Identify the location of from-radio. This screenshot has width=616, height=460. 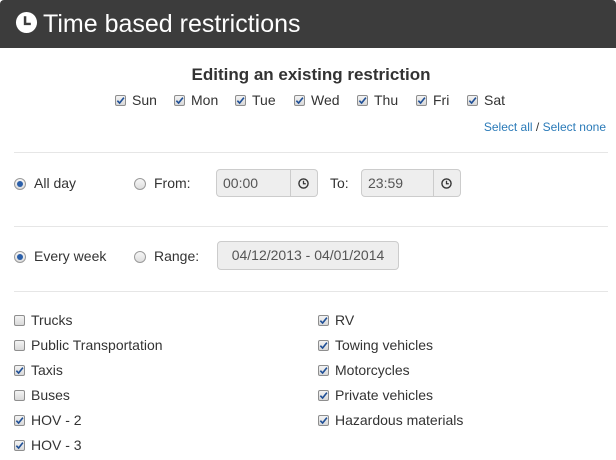
(140, 184).